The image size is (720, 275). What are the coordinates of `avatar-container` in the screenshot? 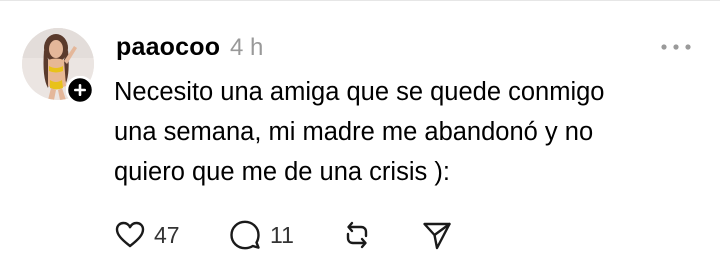 It's located at (60, 66).